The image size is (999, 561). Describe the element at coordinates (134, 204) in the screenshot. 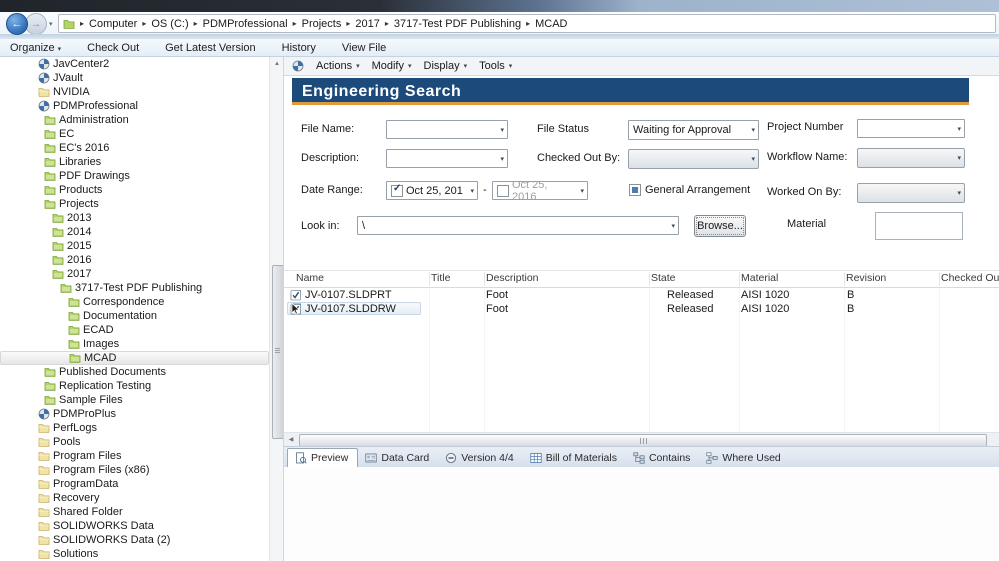

I see `tree-item-projects: Projects` at that location.